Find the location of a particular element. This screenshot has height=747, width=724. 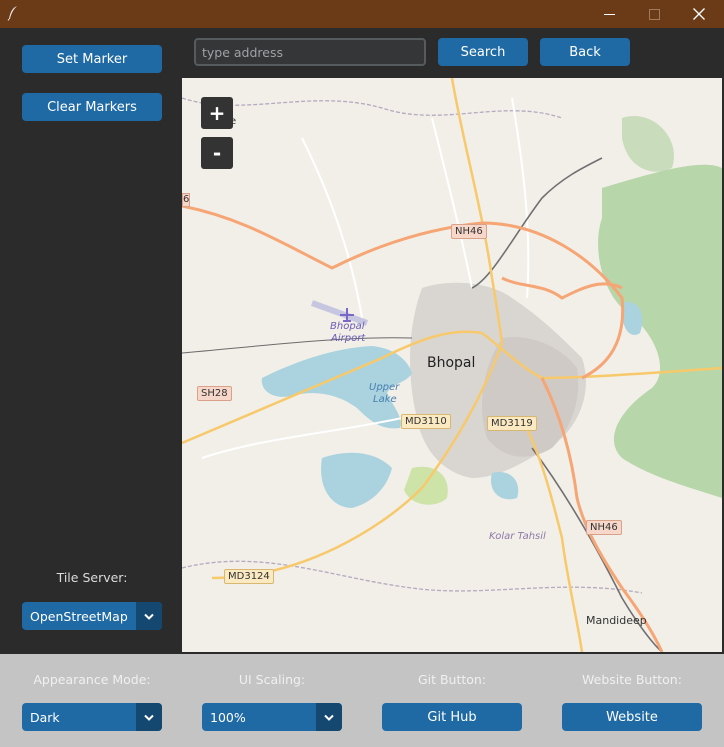

tehsil-label: Kolar Tahsil is located at coordinates (517, 536).